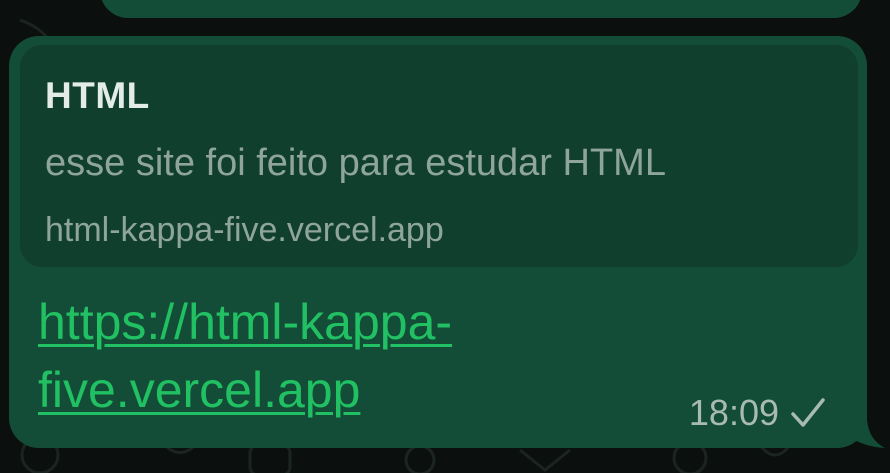  What do you see at coordinates (865, 434) in the screenshot?
I see `bubble-tail` at bounding box center [865, 434].